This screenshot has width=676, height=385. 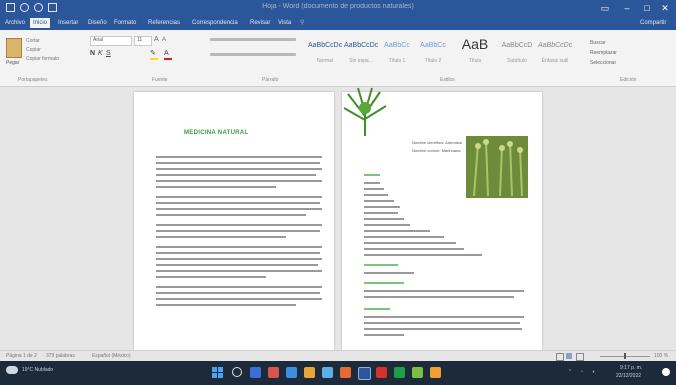 I want to click on tab-insertar: Insertar, so click(x=68, y=23).